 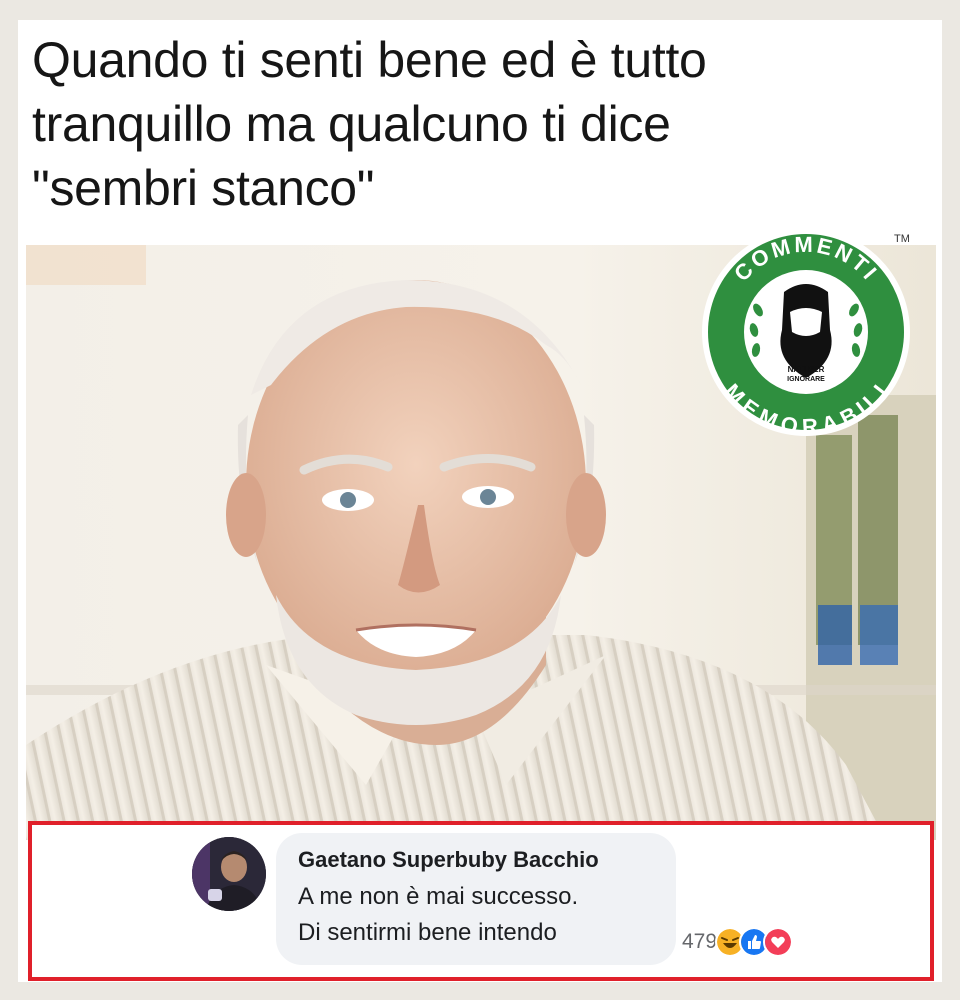 What do you see at coordinates (902, 239) in the screenshot?
I see `trademark-symbol: TM` at bounding box center [902, 239].